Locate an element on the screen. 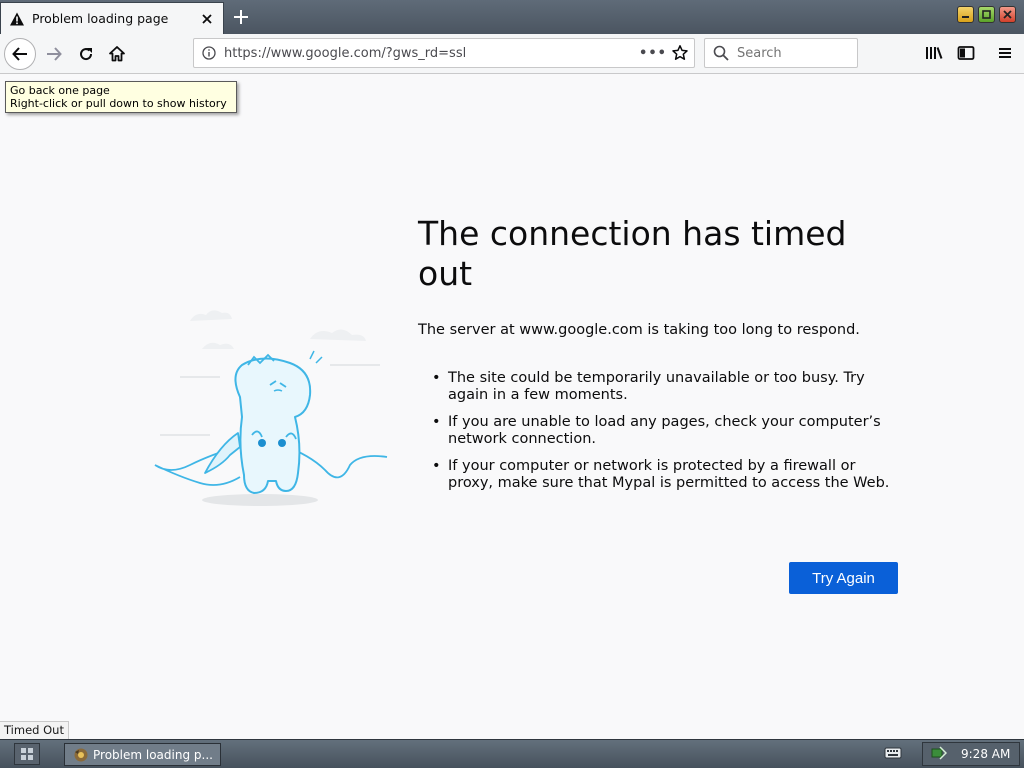 This screenshot has height=768, width=1024. window-controls is located at coordinates (986, 14).